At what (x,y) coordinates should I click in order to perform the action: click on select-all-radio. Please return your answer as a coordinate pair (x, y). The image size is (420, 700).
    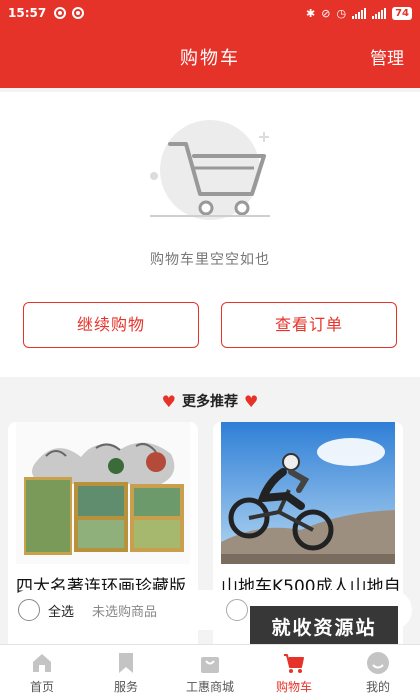
    Looking at the image, I should click on (29, 610).